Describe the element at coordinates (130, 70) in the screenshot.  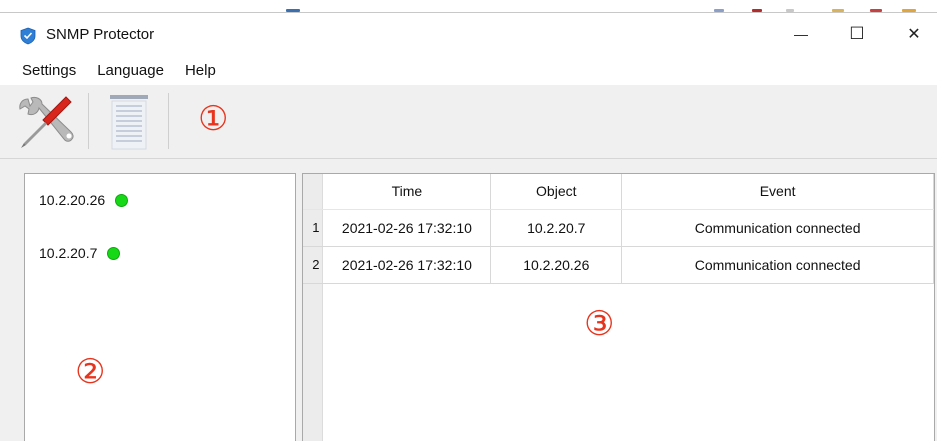
I see `menu-language: Language` at that location.